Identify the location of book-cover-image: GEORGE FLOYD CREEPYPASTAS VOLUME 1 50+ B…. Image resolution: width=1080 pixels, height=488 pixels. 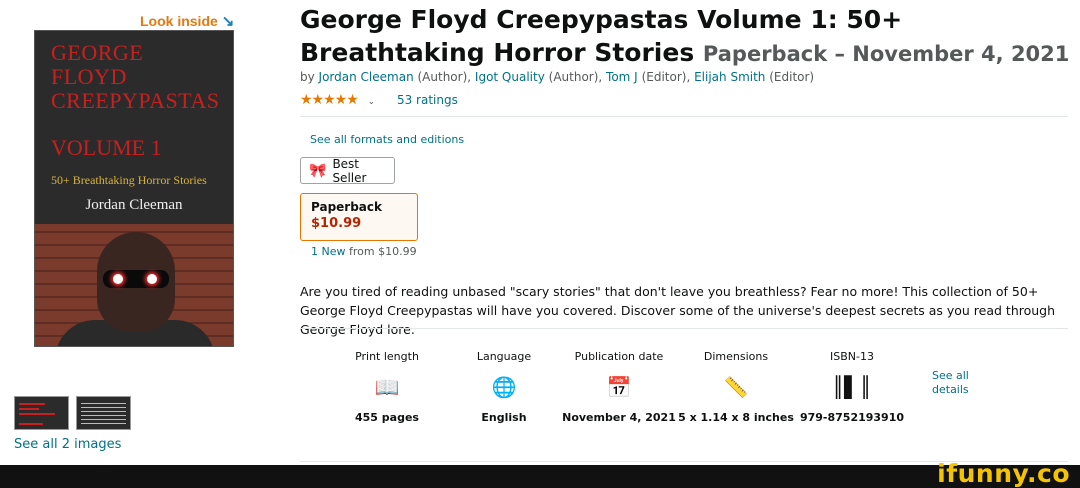
(134, 188).